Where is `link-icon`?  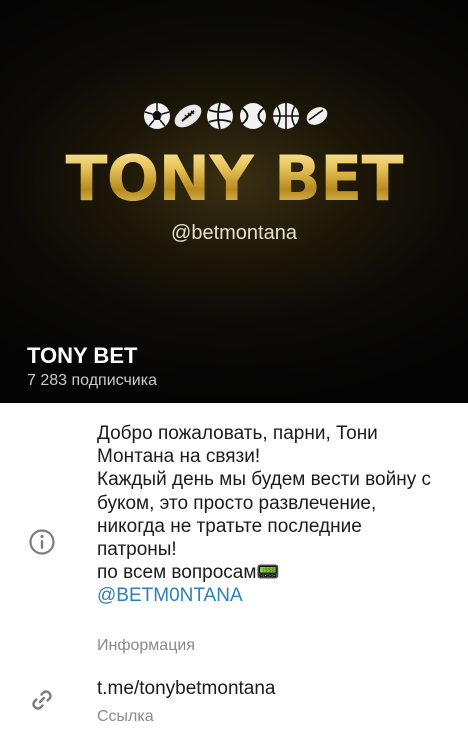 link-icon is located at coordinates (42, 700).